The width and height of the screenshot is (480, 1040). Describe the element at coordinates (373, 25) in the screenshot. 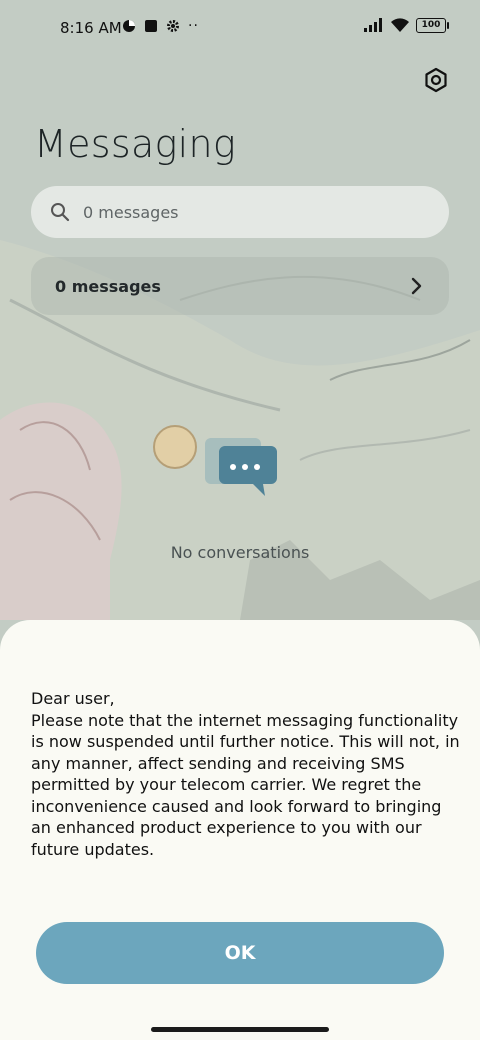

I see `signal-icon` at that location.